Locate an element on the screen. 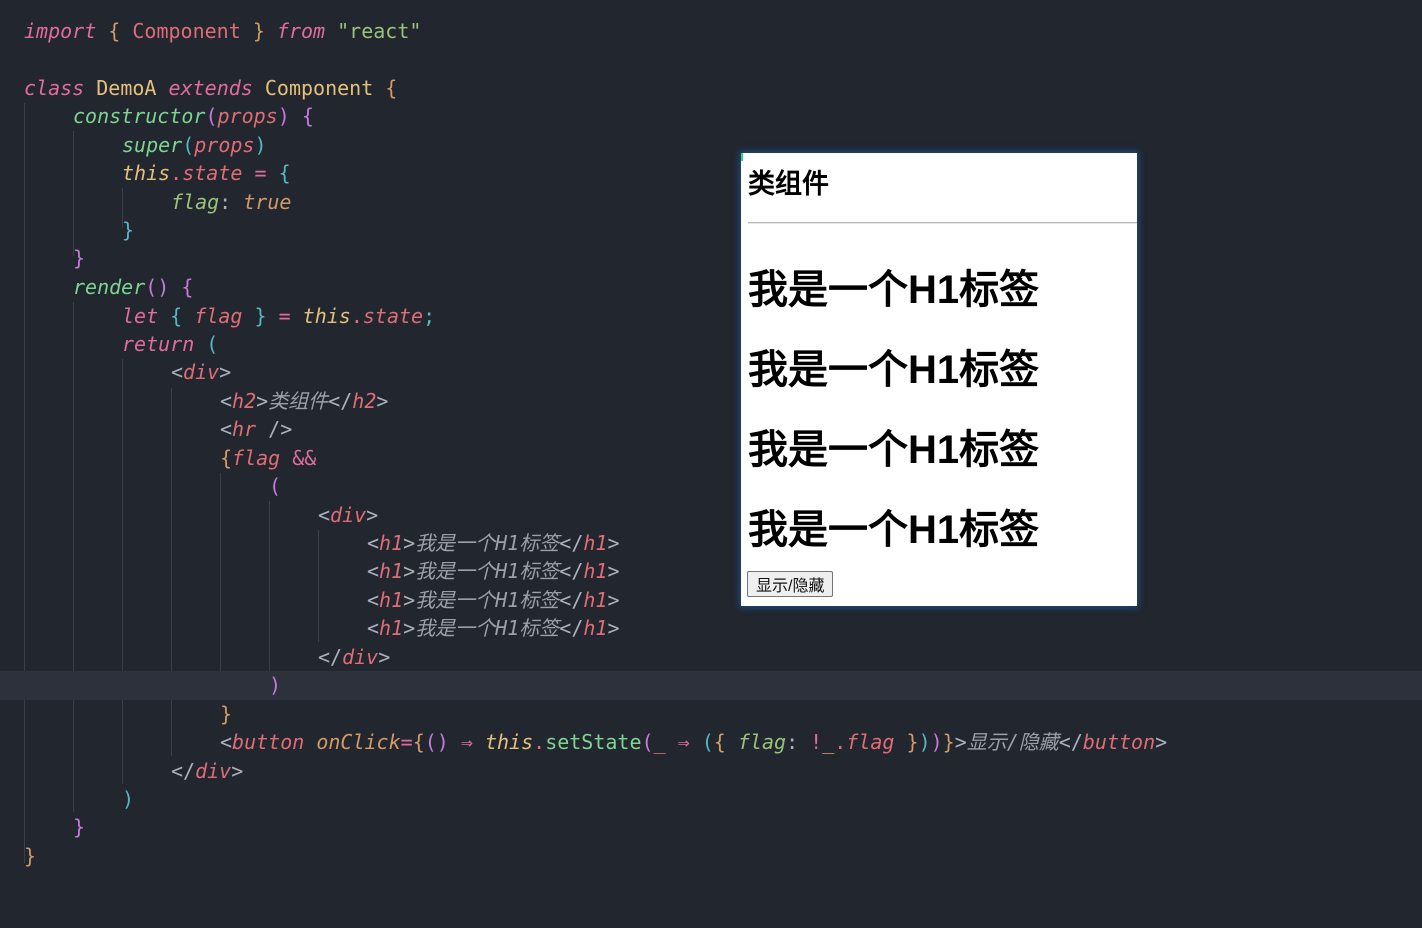  code-line-10: render() { is located at coordinates (711, 287).